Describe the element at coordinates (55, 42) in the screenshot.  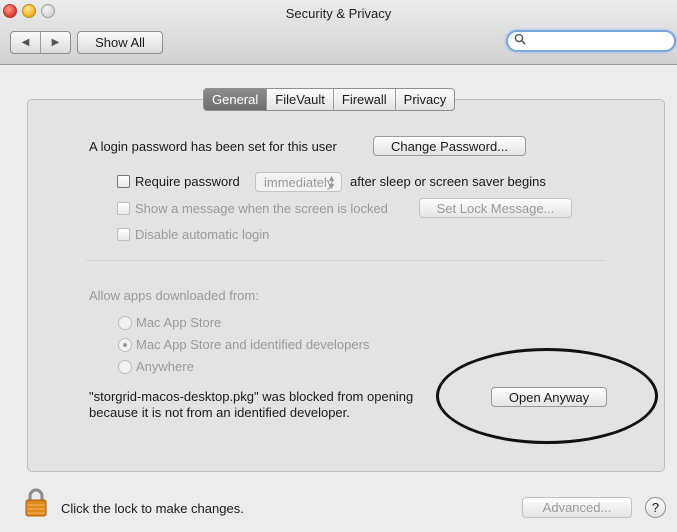
I see `forward-button: ▶` at that location.